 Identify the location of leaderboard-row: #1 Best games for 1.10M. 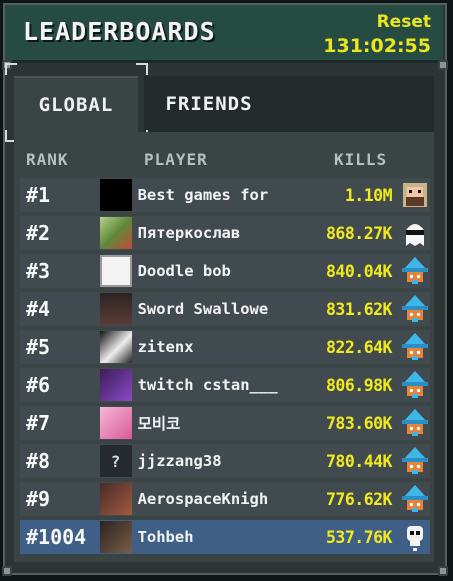
(225, 195).